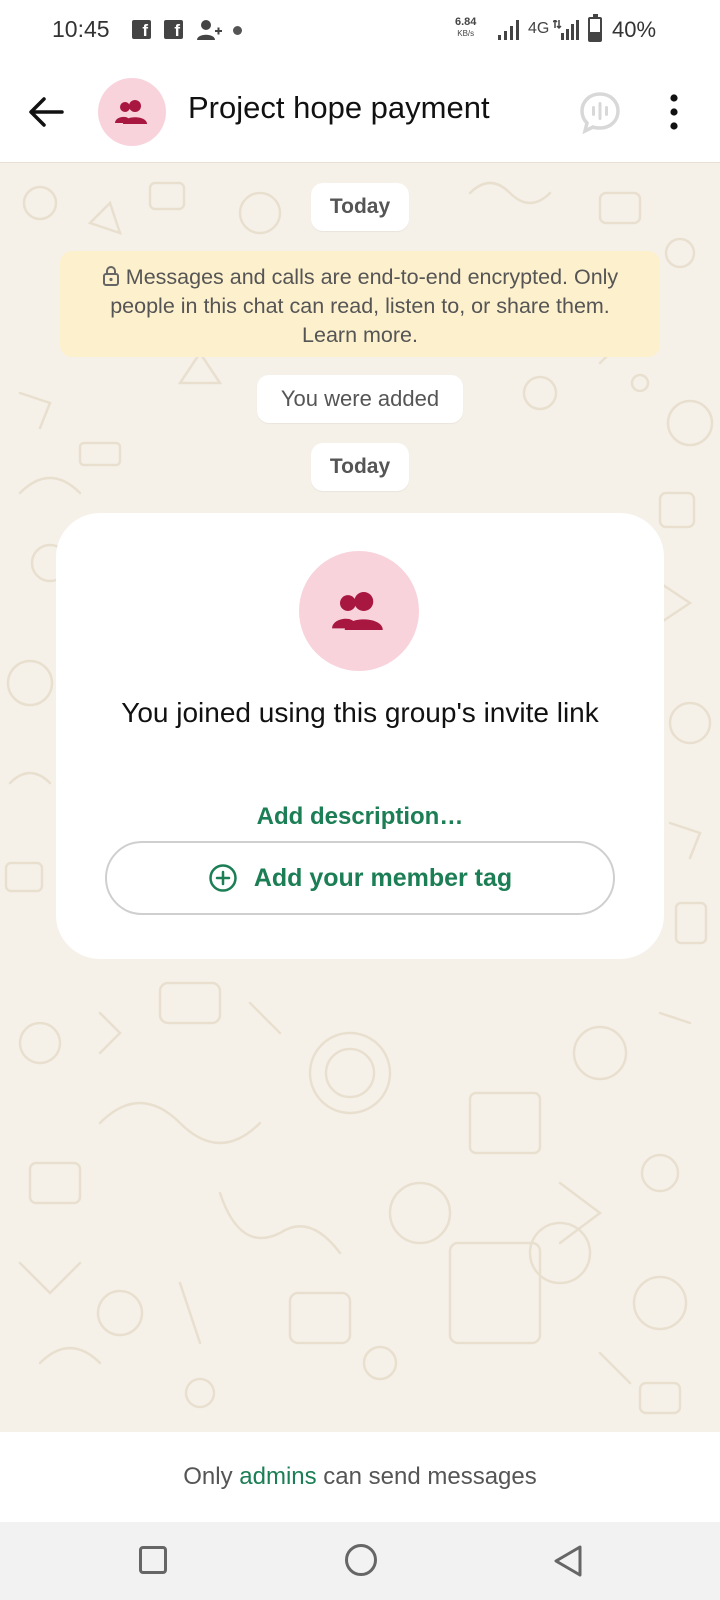 The image size is (720, 1600). Describe the element at coordinates (568, 1561) in the screenshot. I see `back-icon` at that location.